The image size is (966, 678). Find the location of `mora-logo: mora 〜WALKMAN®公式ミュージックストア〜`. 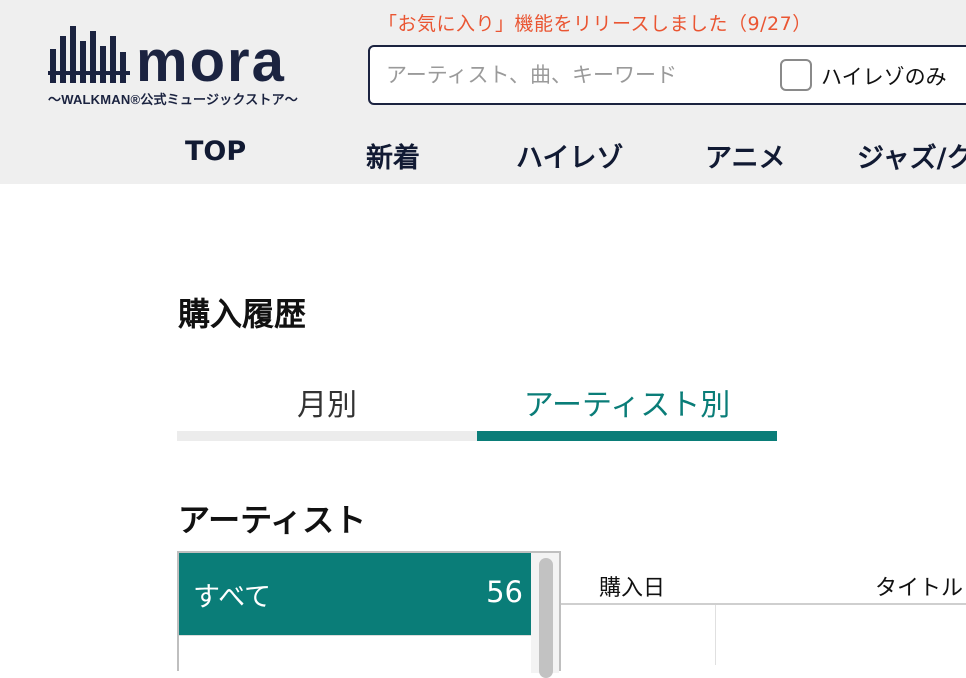

mora-logo: mora 〜WALKMAN®公式ミュージックストア〜 is located at coordinates (190, 66).